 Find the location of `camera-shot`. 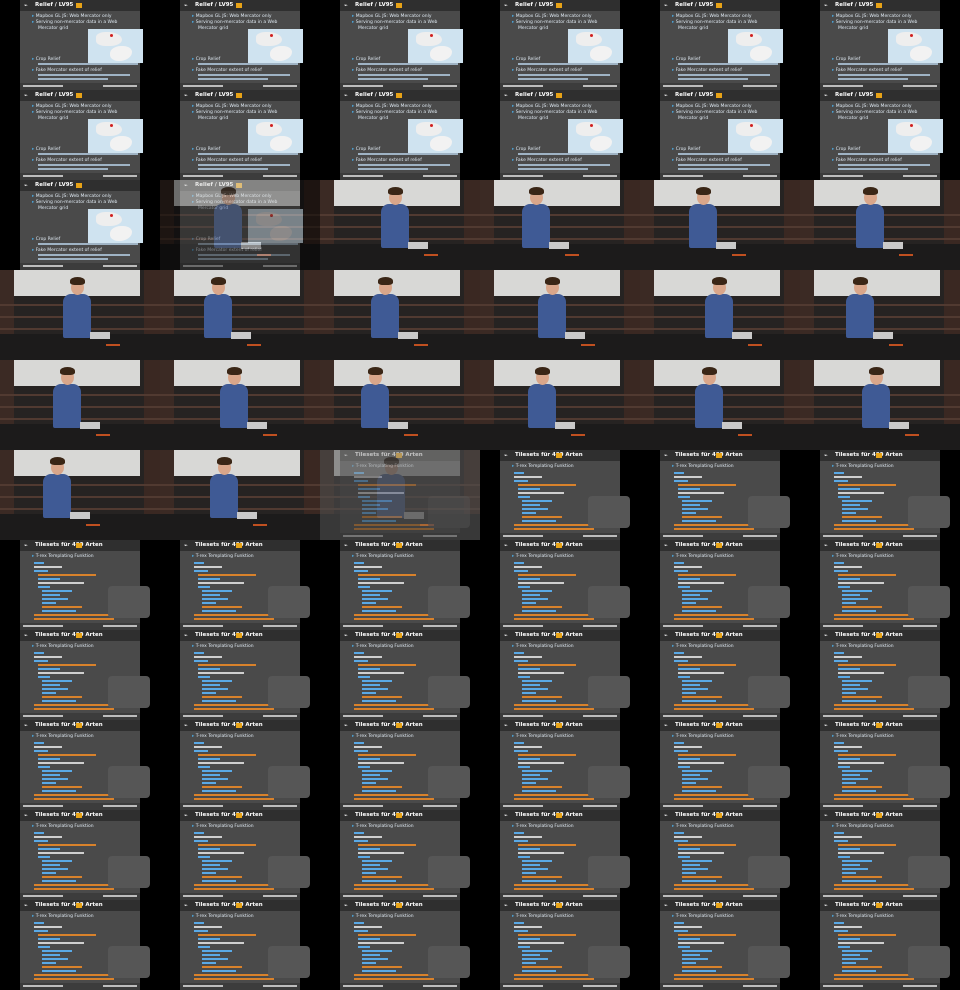

camera-shot is located at coordinates (720, 315).